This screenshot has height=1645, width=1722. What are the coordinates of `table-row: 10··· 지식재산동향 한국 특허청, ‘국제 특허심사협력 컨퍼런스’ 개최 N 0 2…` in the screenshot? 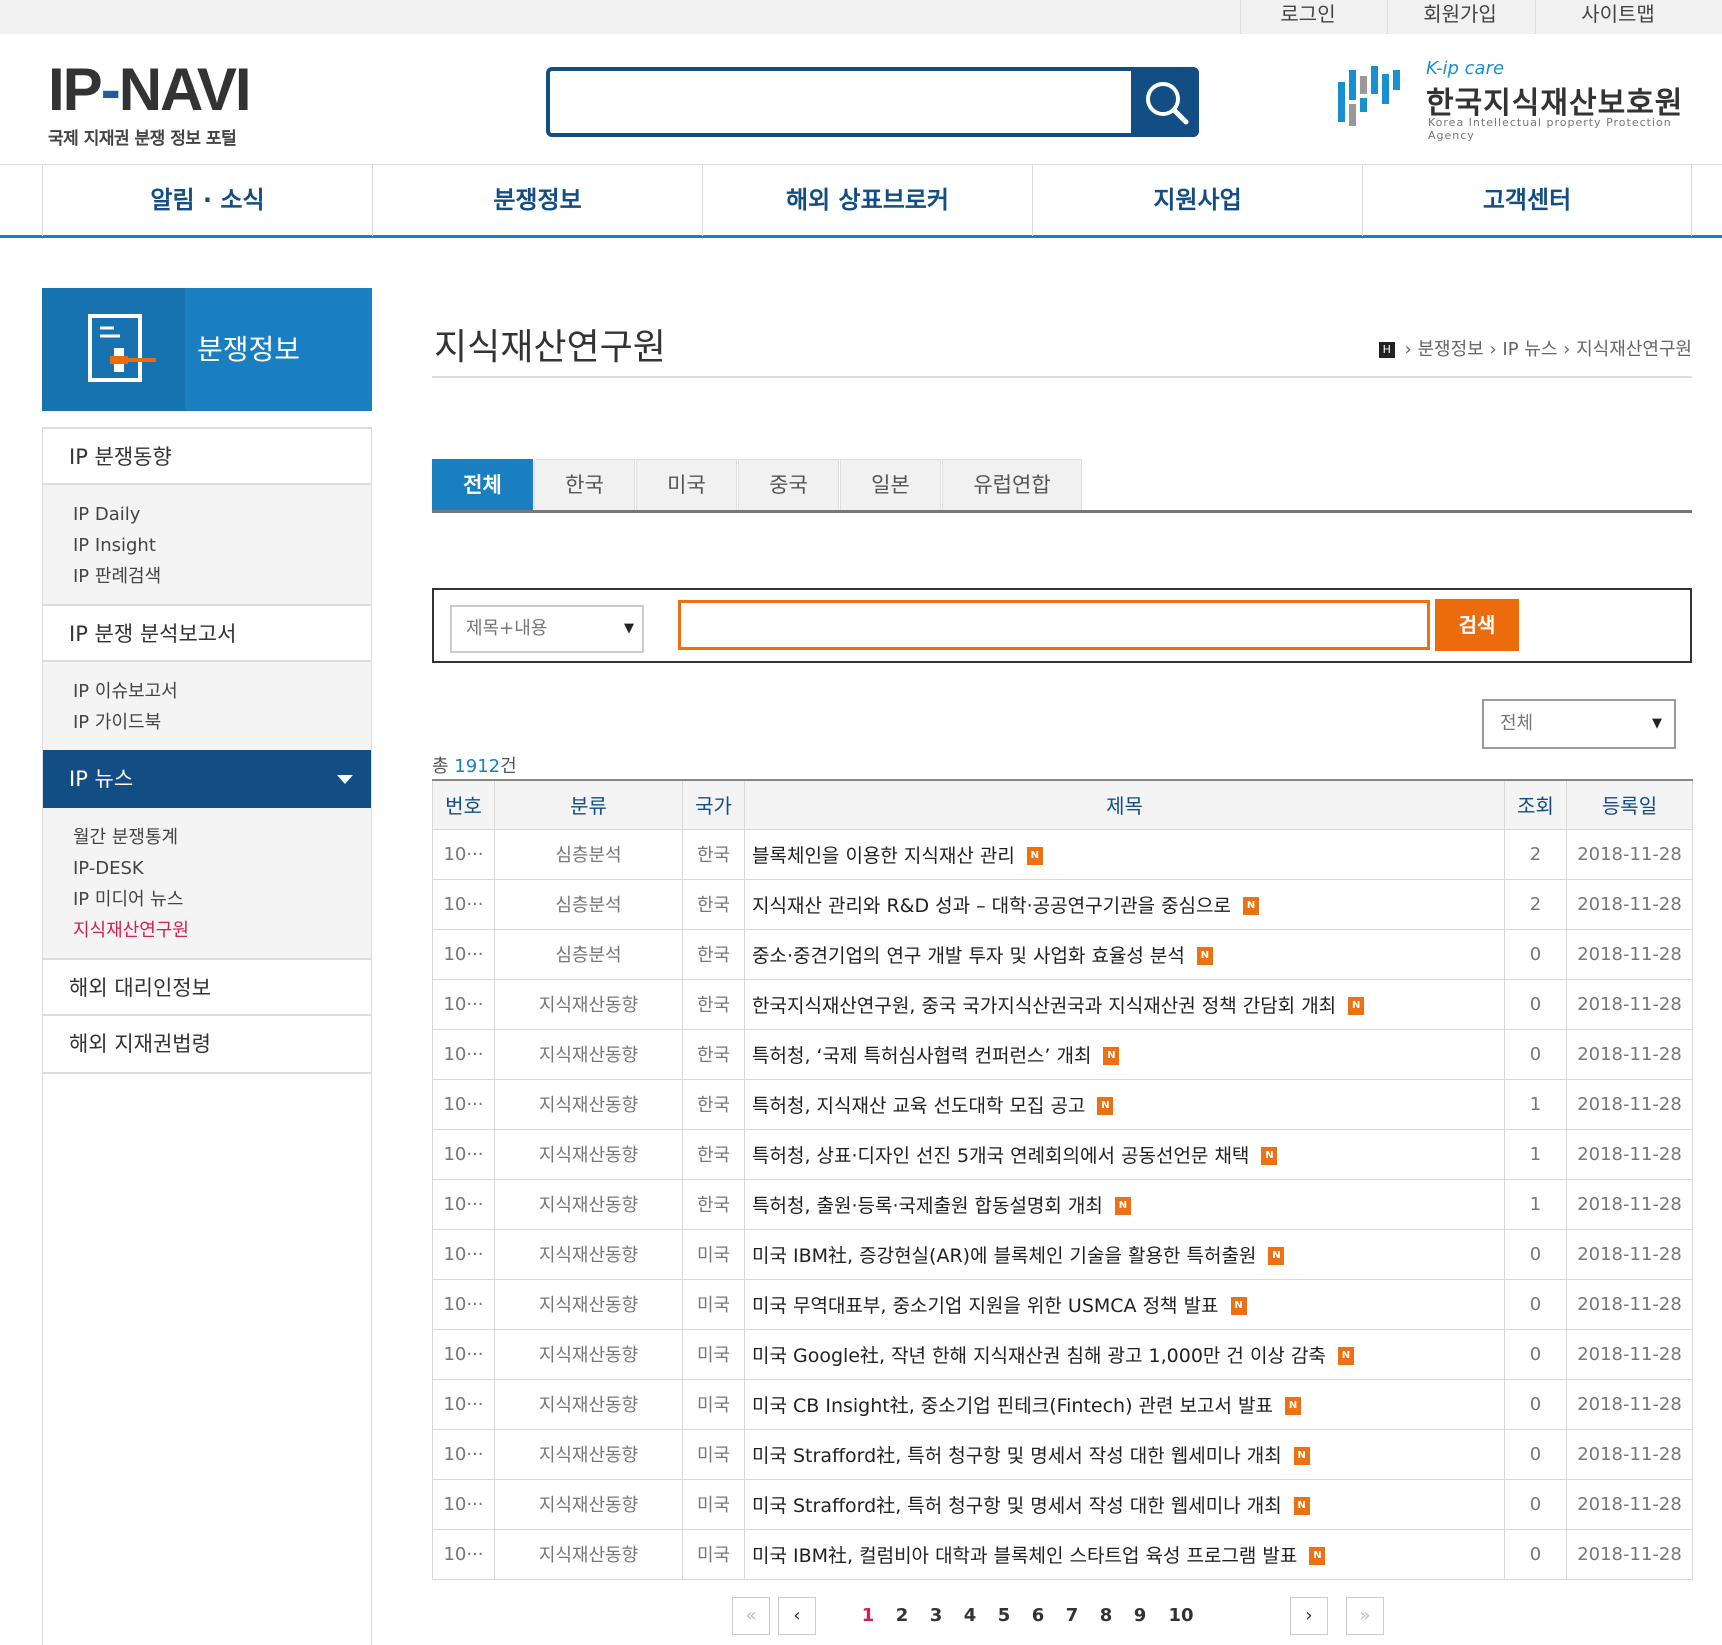 It's located at (1062, 1054).